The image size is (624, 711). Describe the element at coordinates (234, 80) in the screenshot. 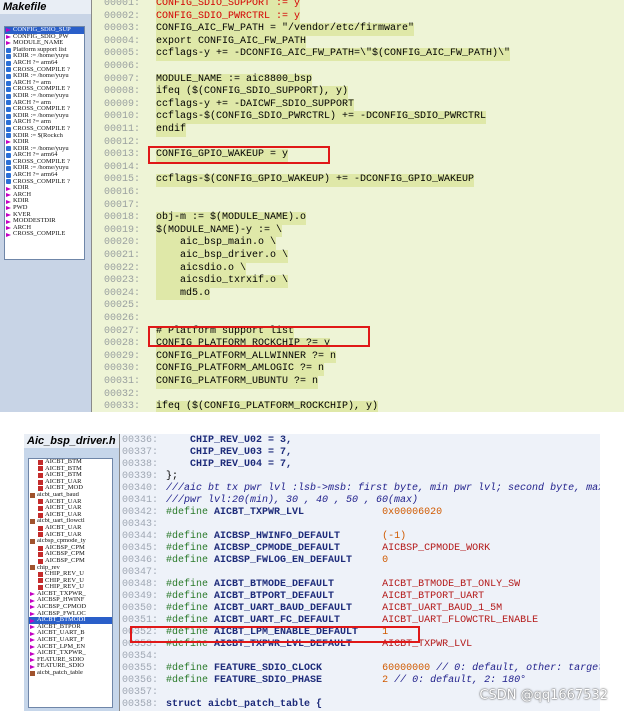

I see `code-text: MODULE_NAME := aic8800_bsp` at that location.